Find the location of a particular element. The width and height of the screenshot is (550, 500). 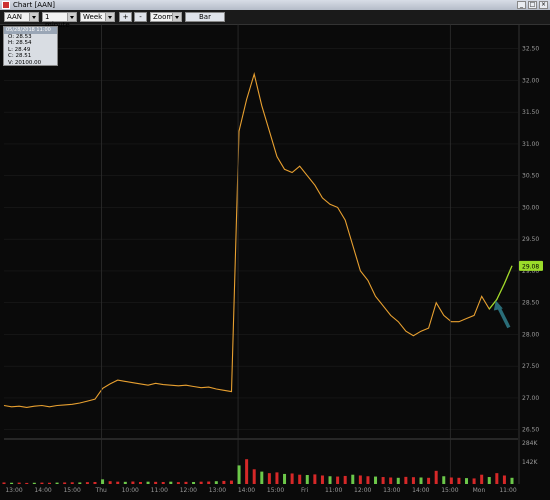

time-tick-label: Thu is located at coordinates (101, 490).